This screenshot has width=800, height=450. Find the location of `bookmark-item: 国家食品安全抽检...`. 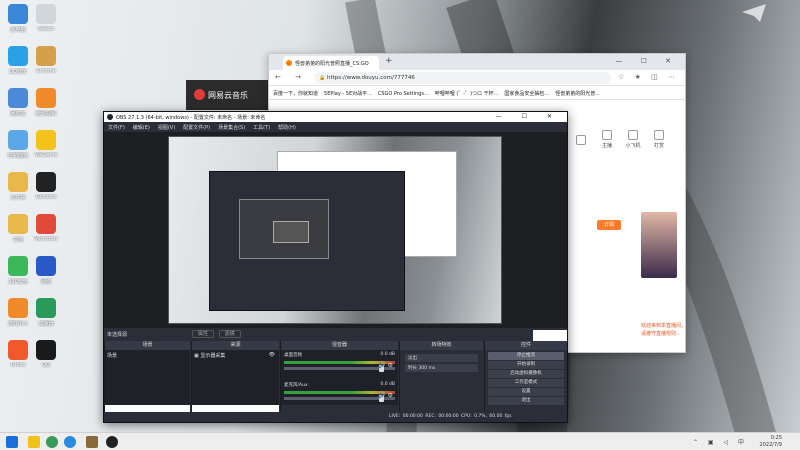

bookmark-item: 国家食品安全抽检... is located at coordinates (526, 94).